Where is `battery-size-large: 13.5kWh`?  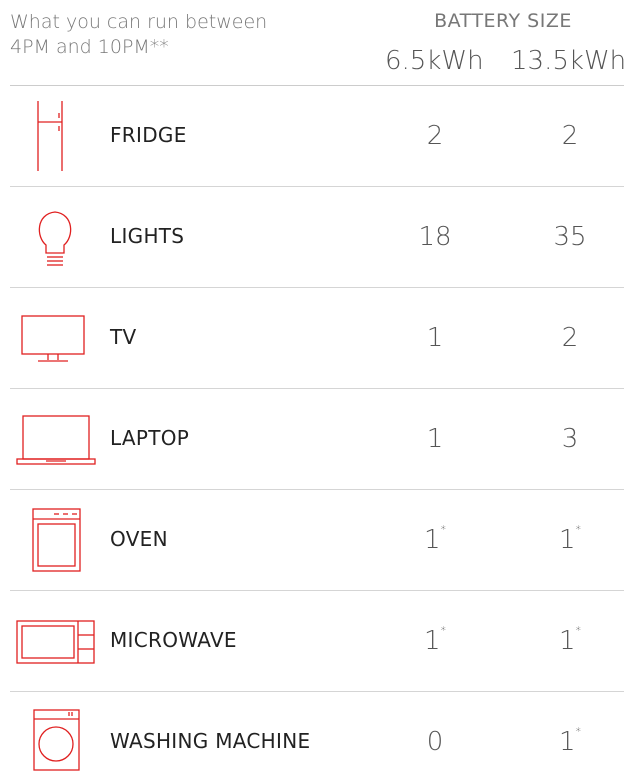 battery-size-large: 13.5kWh is located at coordinates (569, 61).